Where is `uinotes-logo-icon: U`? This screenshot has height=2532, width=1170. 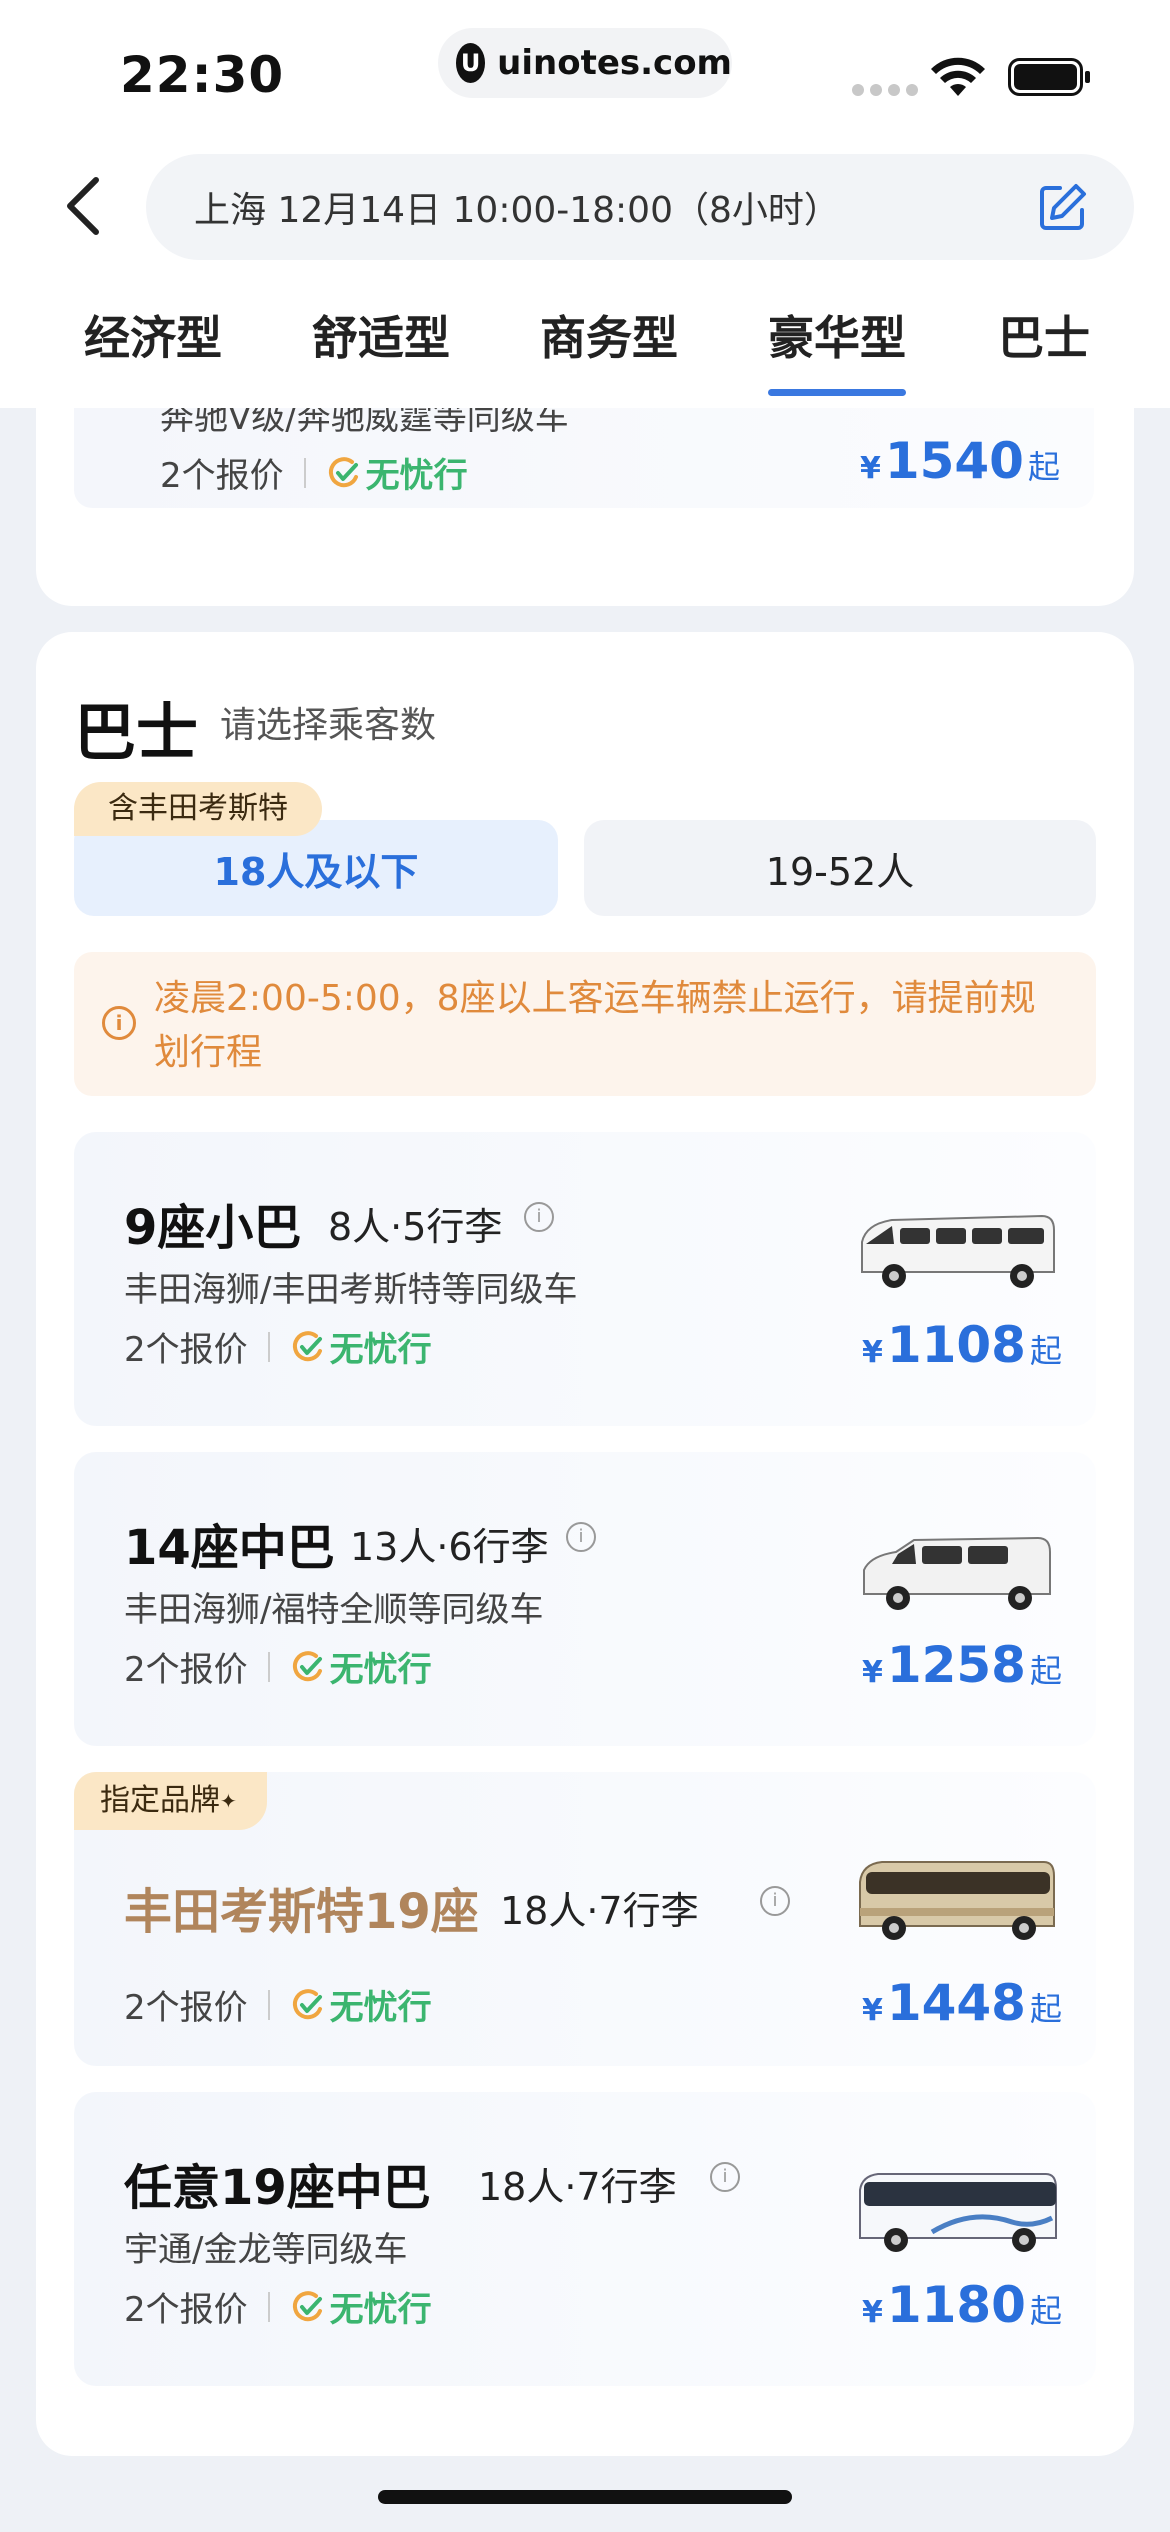 uinotes-logo-icon: U is located at coordinates (471, 63).